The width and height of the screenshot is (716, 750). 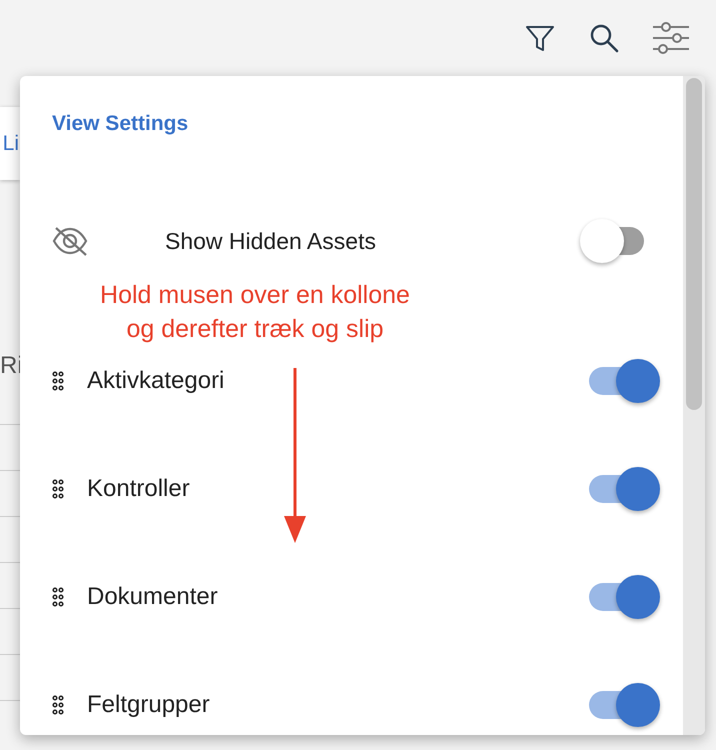 What do you see at coordinates (155, 381) in the screenshot?
I see `column-label: Aktivkategori` at bounding box center [155, 381].